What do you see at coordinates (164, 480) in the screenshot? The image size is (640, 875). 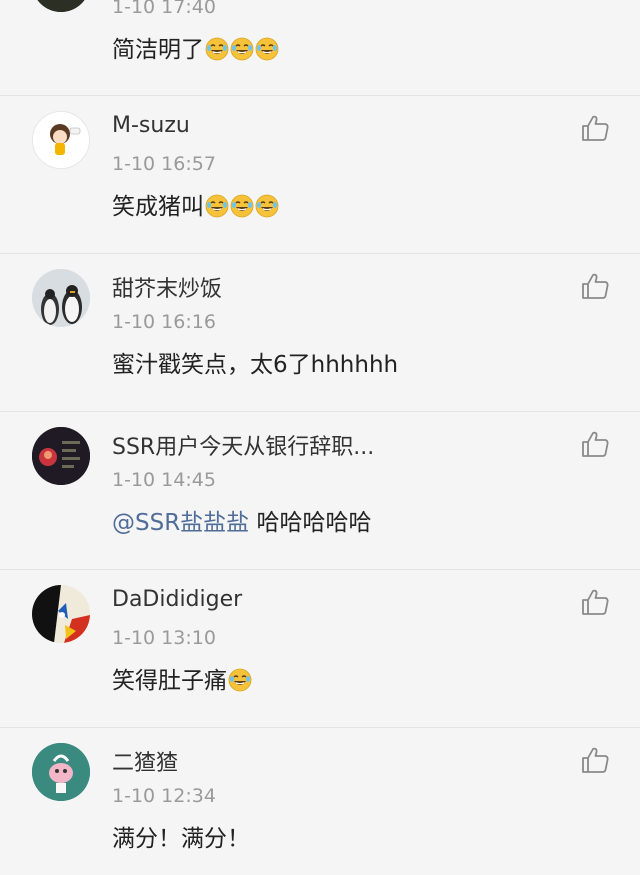 I see `comment-time: 1-10 14:45` at bounding box center [164, 480].